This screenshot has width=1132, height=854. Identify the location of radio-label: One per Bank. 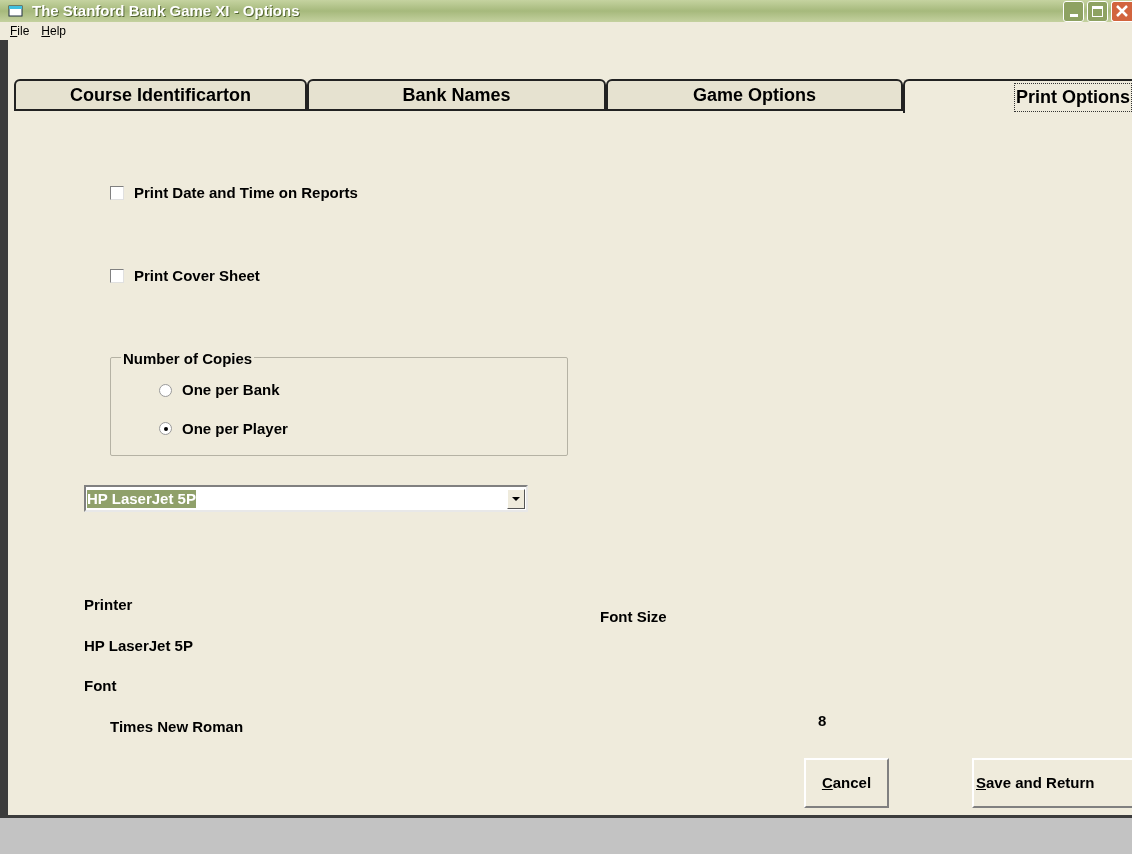
(231, 390).